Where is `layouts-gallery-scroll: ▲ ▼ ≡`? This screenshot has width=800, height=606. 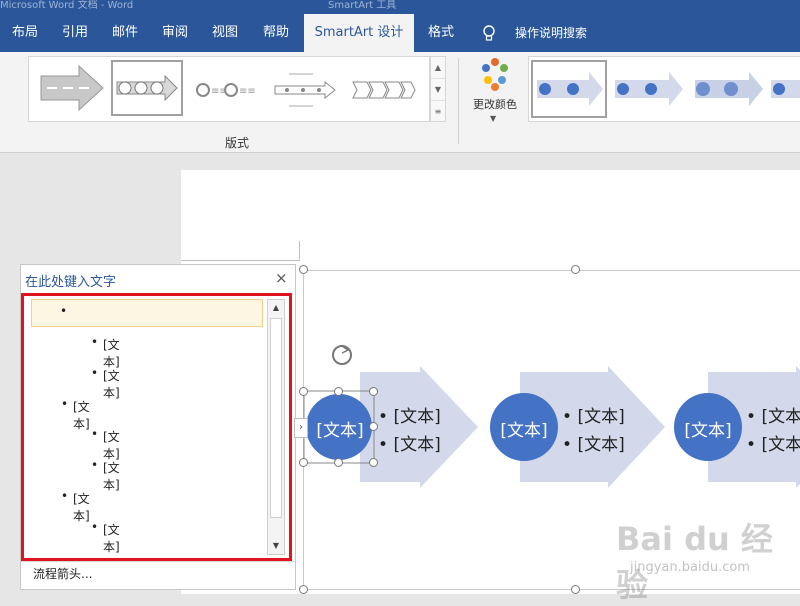 layouts-gallery-scroll: ▲ ▼ ≡ is located at coordinates (438, 89).